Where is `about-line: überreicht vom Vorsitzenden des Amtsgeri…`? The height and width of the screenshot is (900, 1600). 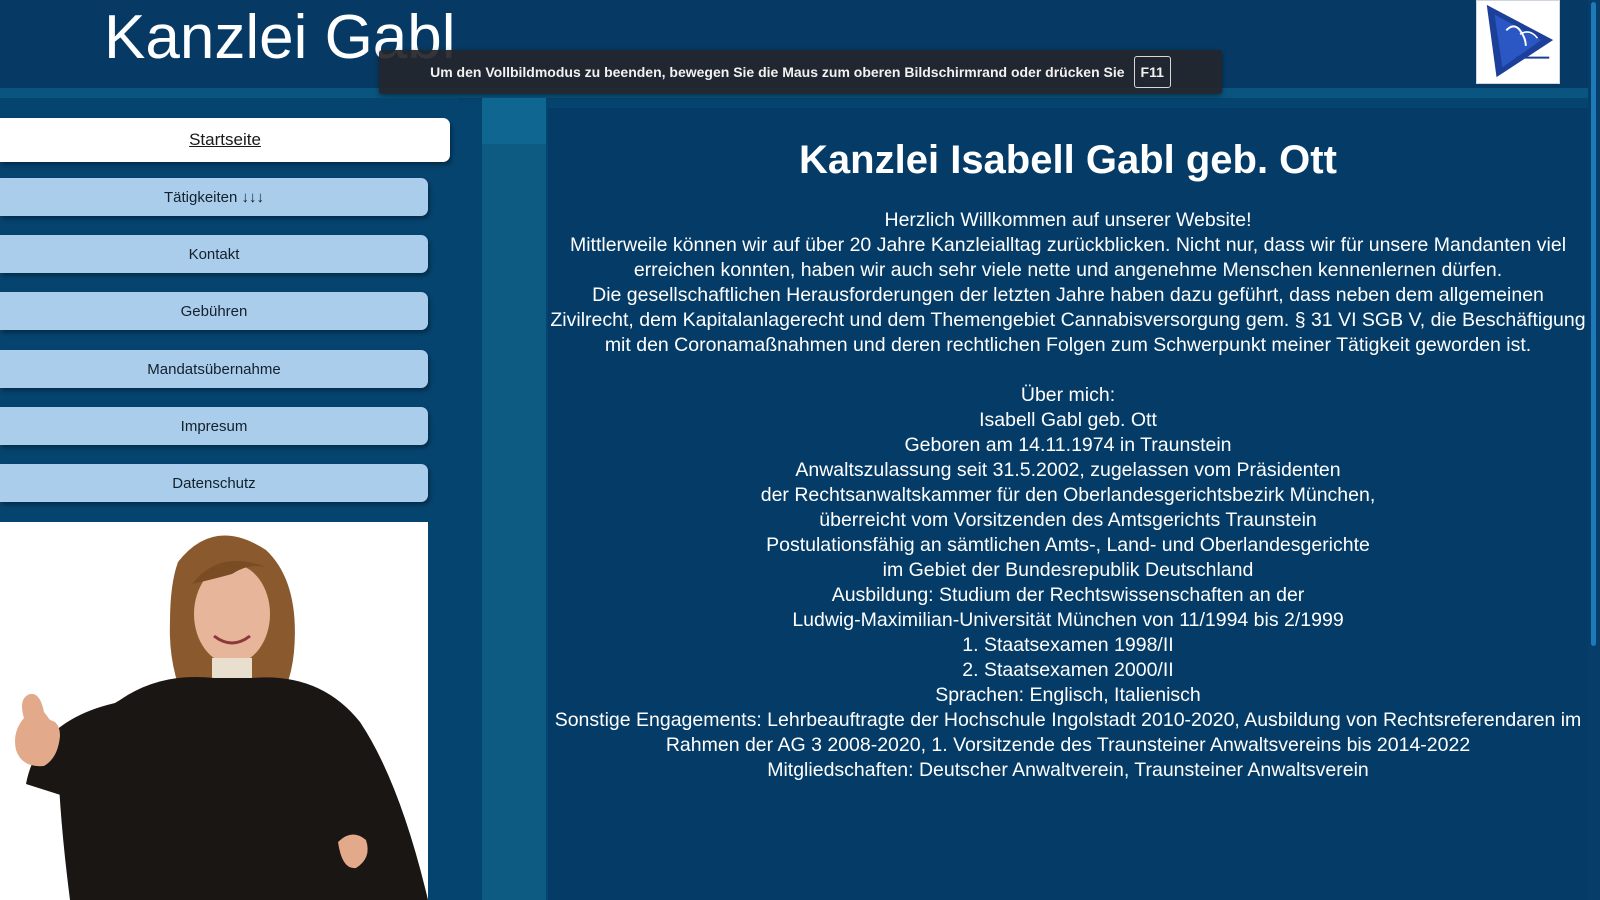 about-line: überreicht vom Vorsitzenden des Amtsgeri… is located at coordinates (1068, 520).